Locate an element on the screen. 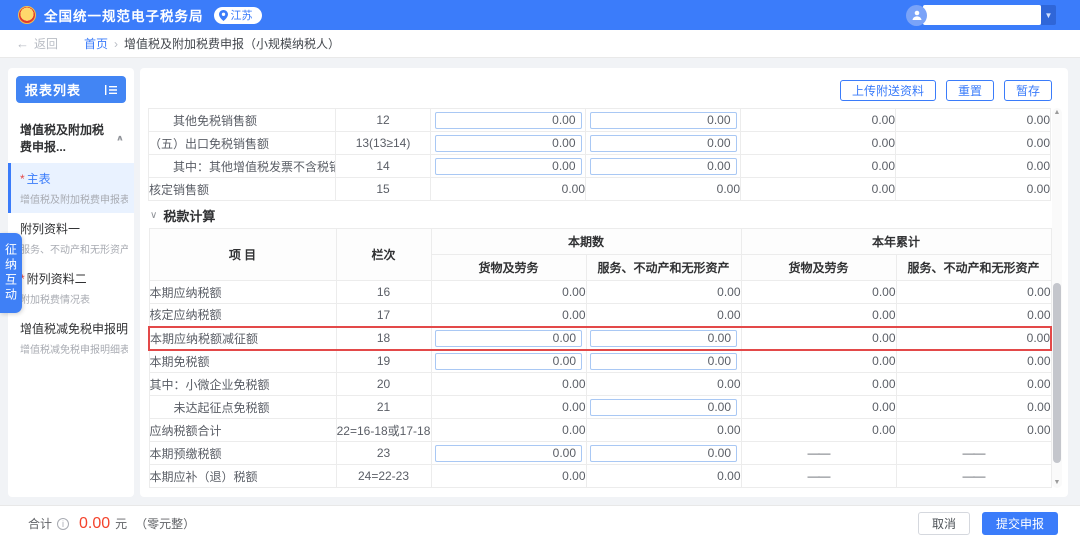 Image resolution: width=1080 pixels, height=541 pixels. header-year-to-date: 本年累计 is located at coordinates (896, 241).